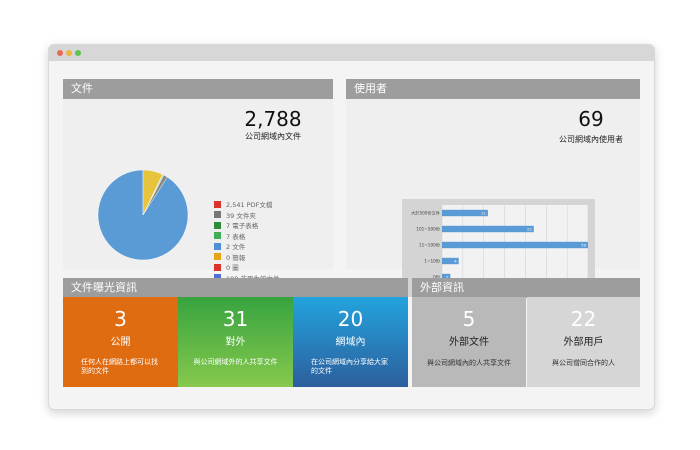 This screenshot has width=700, height=450. What do you see at coordinates (279, 215) in the screenshot?
I see `legend-item-1: 39 文件夾` at bounding box center [279, 215].